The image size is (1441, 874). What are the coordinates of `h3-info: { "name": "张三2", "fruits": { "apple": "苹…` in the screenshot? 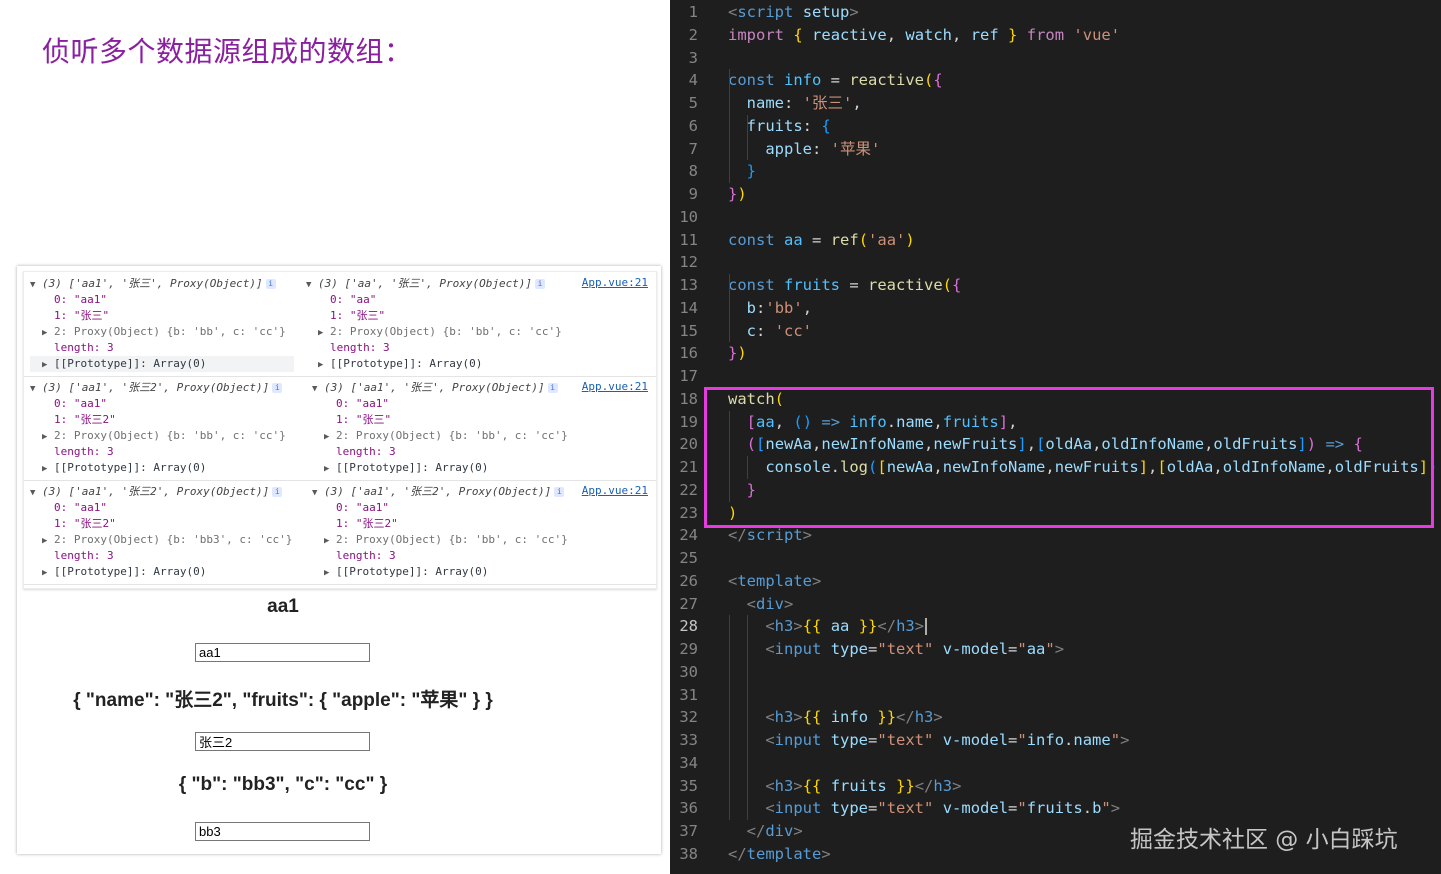 It's located at (283, 700).